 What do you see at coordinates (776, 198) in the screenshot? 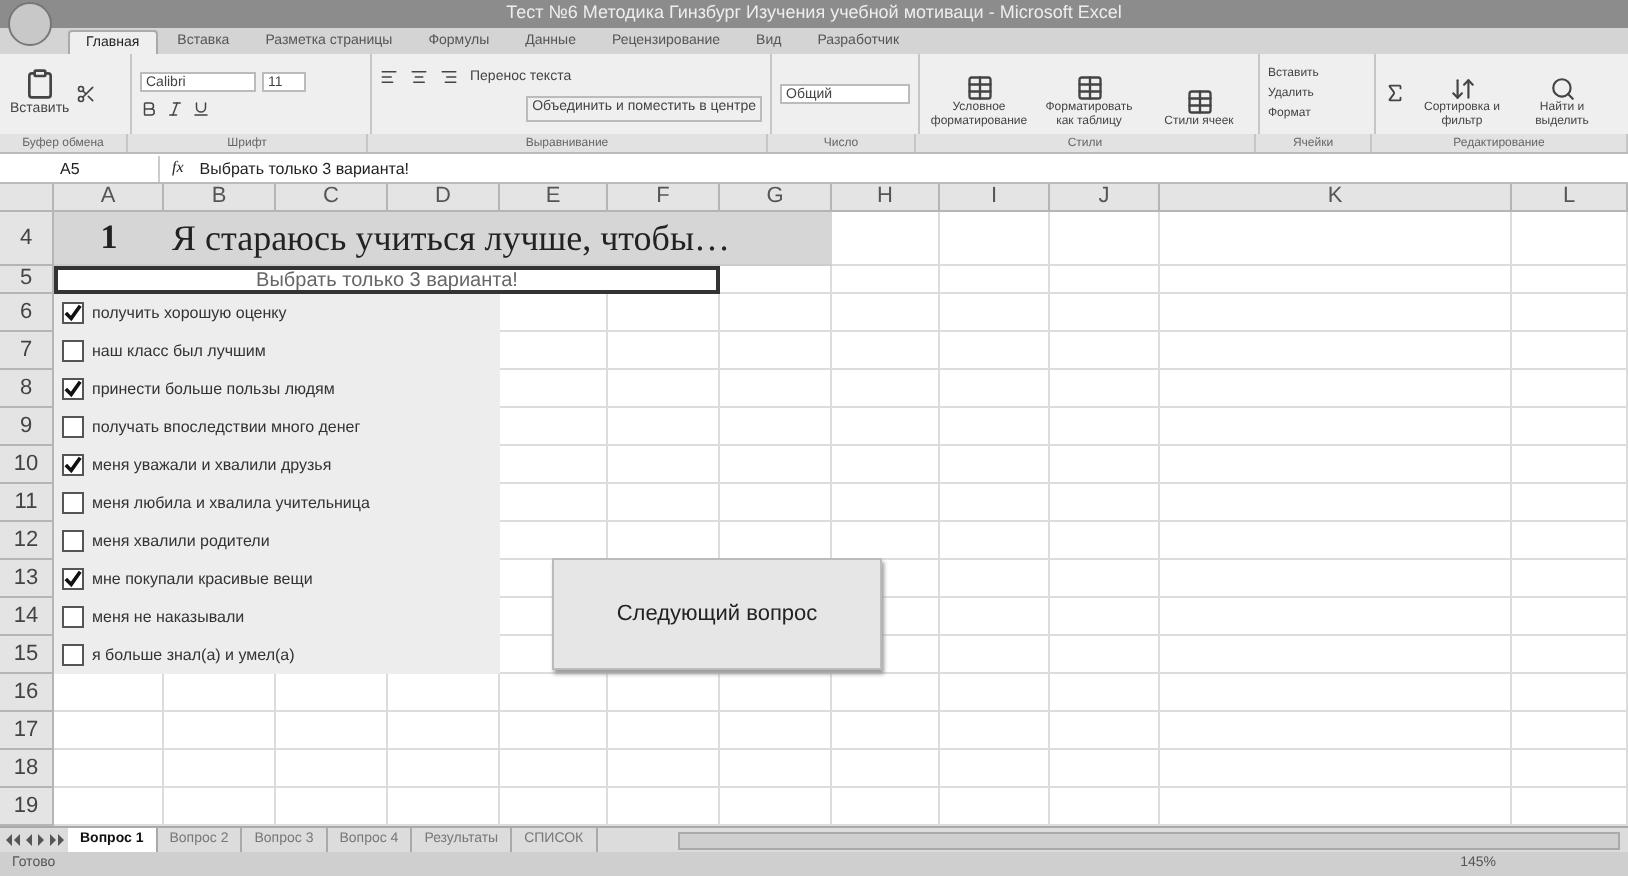
I see `column-header: G` at bounding box center [776, 198].